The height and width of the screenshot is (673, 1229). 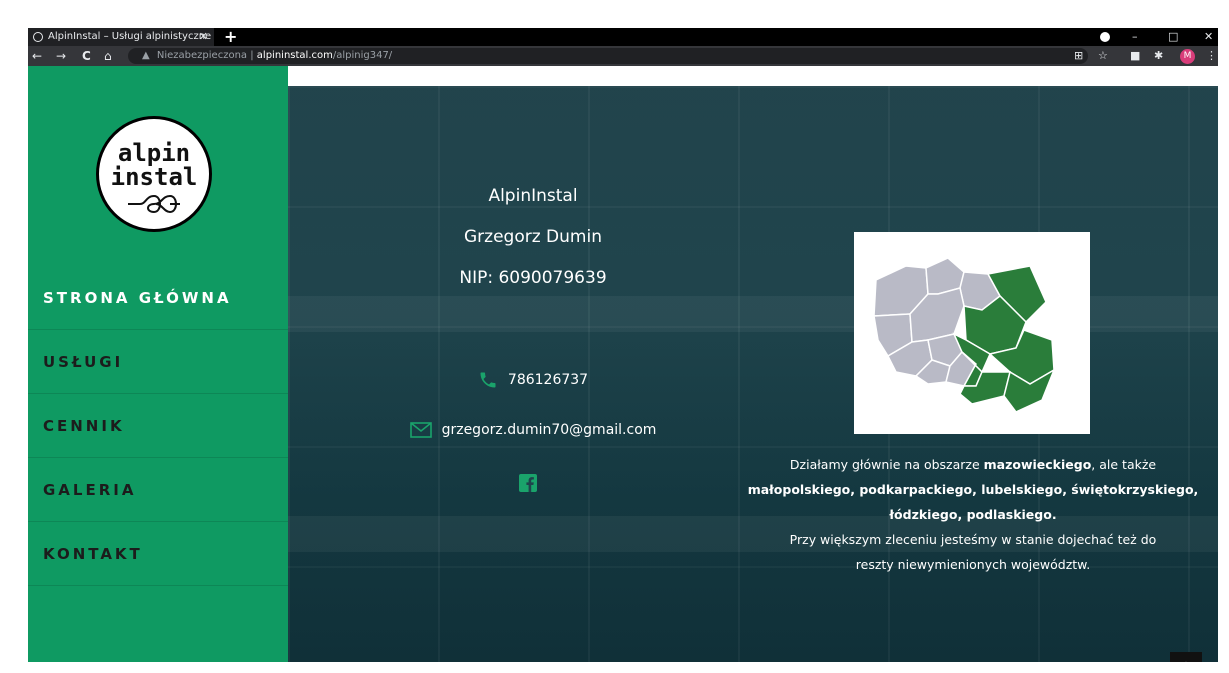 I want to click on company-owner: Grzegorz Dumin, so click(x=533, y=237).